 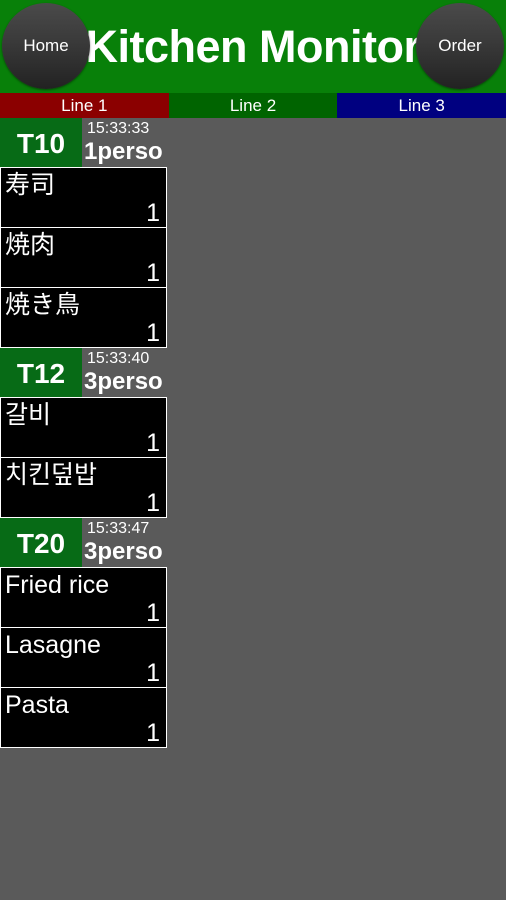 I want to click on order-item-row: 焼き鳥 1, so click(x=83, y=317).